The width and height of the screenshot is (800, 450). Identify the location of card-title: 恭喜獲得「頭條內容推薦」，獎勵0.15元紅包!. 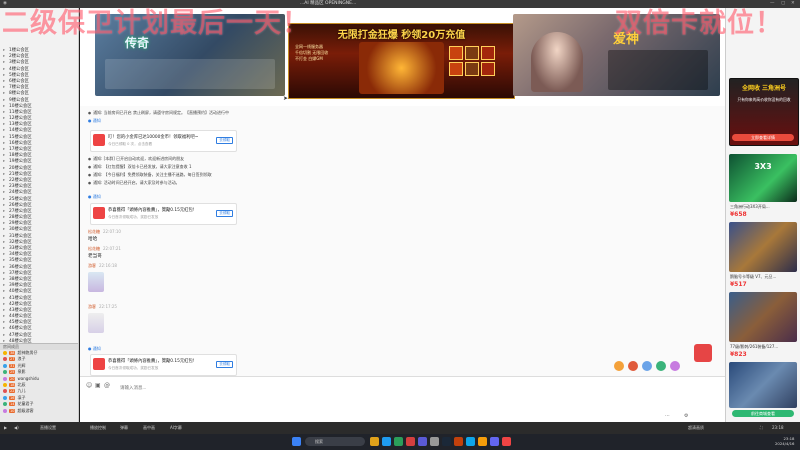
(151, 361).